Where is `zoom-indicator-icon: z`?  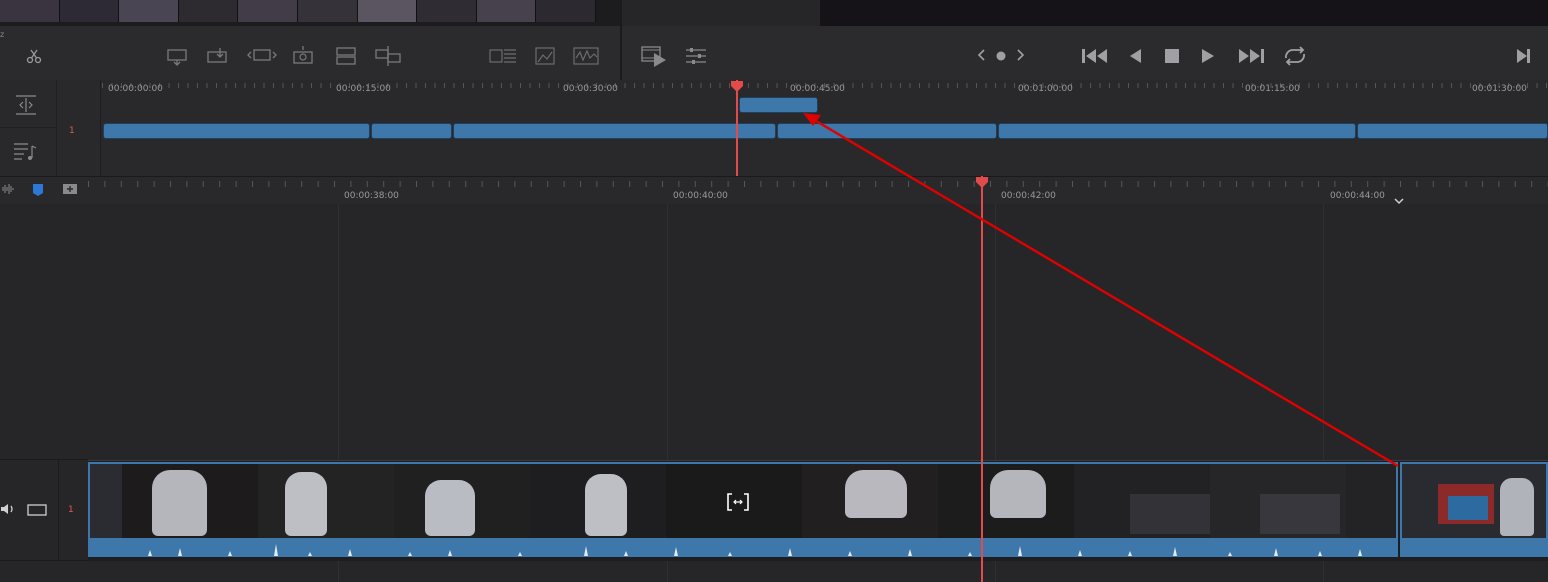 zoom-indicator-icon: z is located at coordinates (2, 34).